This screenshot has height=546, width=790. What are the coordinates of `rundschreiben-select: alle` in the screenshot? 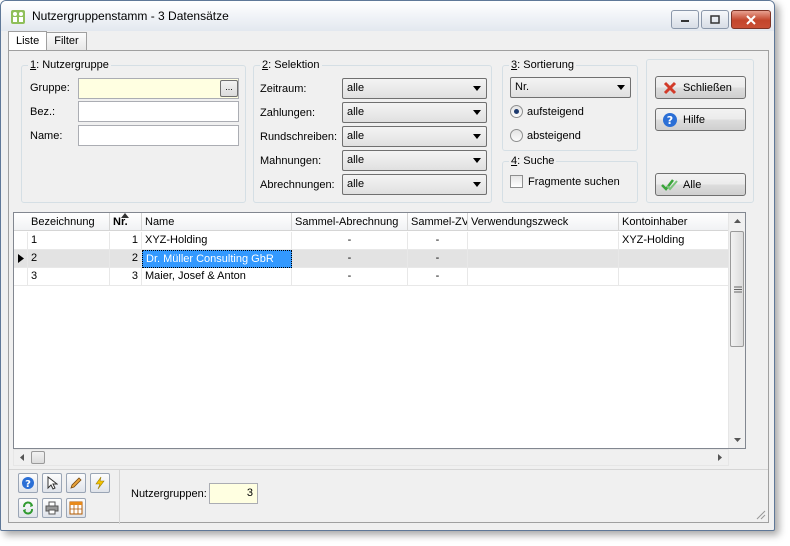 It's located at (414, 136).